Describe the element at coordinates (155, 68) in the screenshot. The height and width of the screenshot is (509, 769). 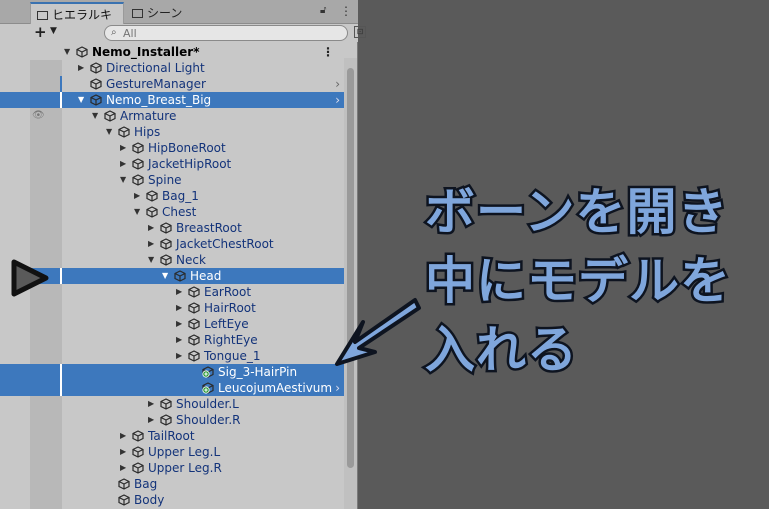
I see `row-label: Directional Light` at that location.